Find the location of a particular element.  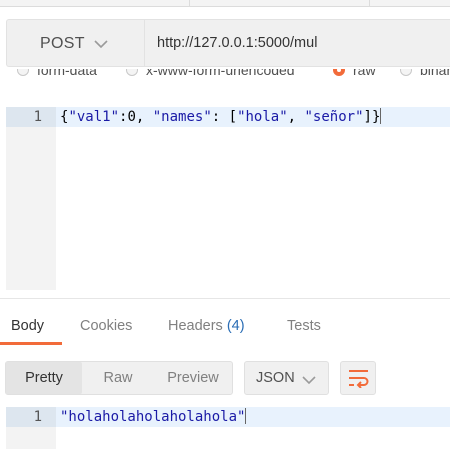

body-type-binary: binary is located at coordinates (425, 74).